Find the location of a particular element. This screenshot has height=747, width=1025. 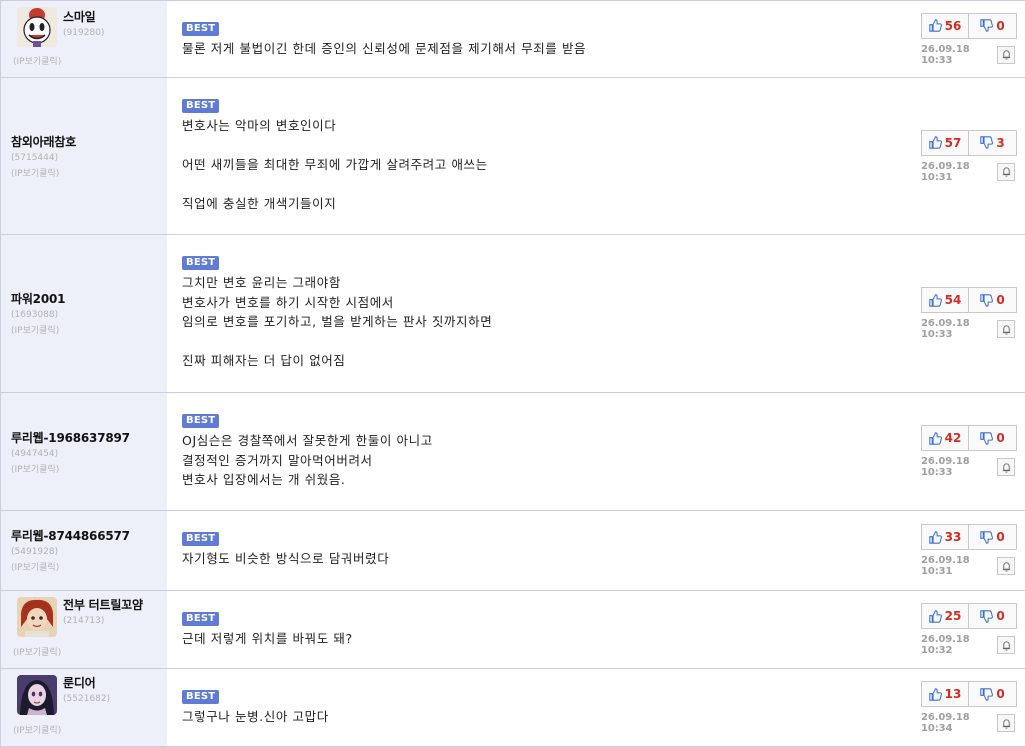

comment-author: 전부 터트릴꼬얌 (214713) (IP보기클릭) is located at coordinates (84, 629).